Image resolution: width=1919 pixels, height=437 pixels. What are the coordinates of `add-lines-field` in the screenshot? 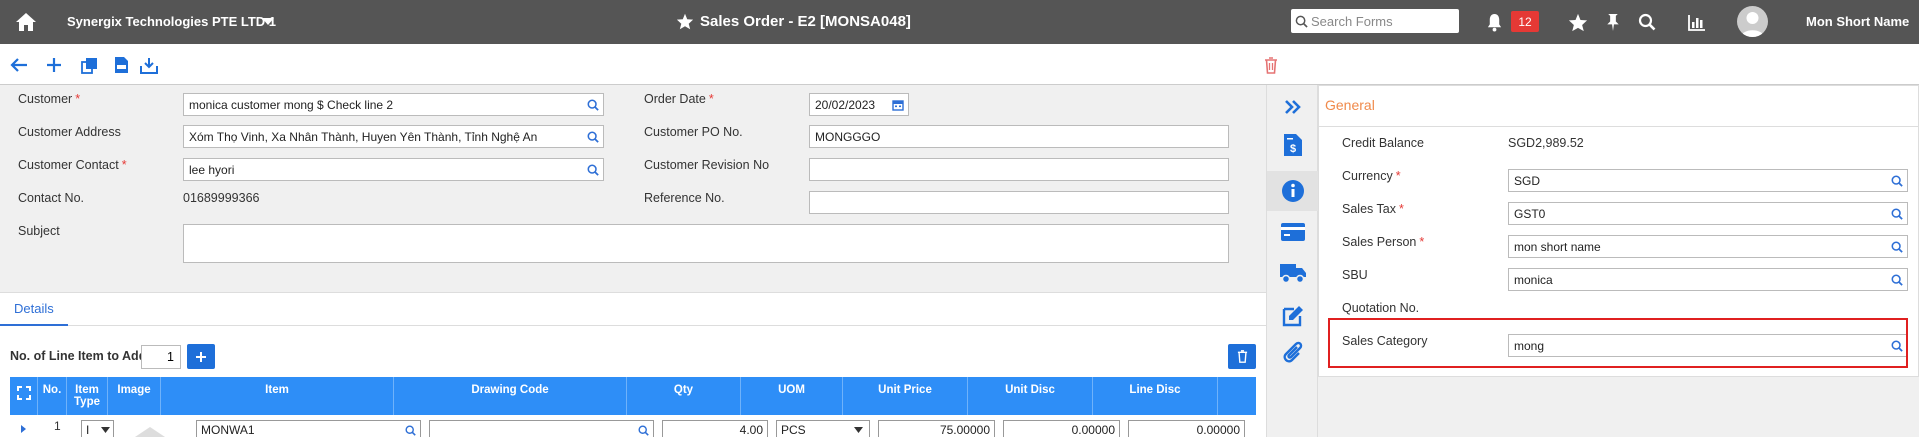 It's located at (161, 357).